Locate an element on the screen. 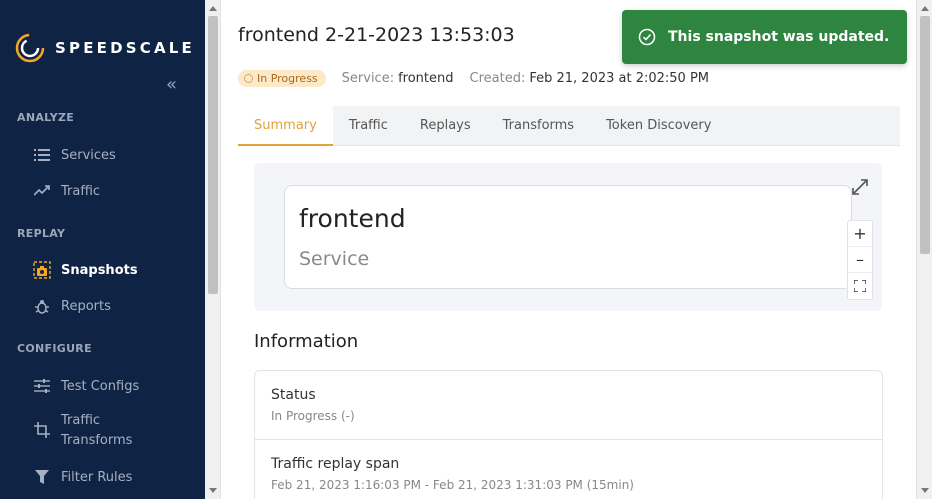 Image resolution: width=932 pixels, height=499 pixels. info-label: Status is located at coordinates (293, 395).